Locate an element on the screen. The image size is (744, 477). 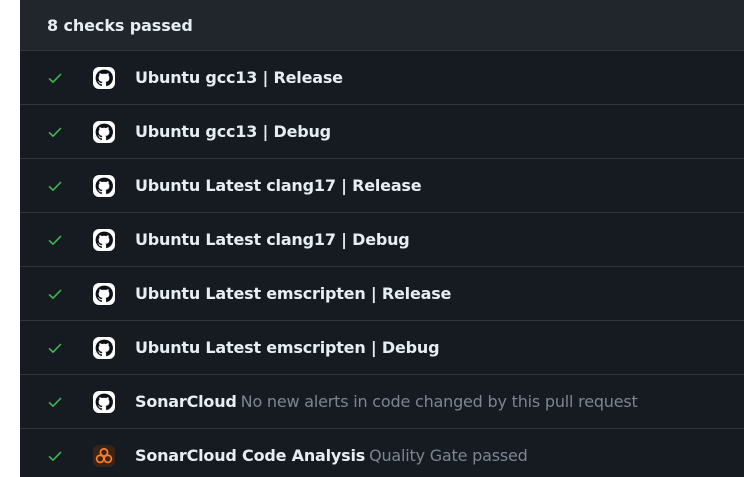
check-name: Ubuntu Latest emscripten | Debug is located at coordinates (287, 347).